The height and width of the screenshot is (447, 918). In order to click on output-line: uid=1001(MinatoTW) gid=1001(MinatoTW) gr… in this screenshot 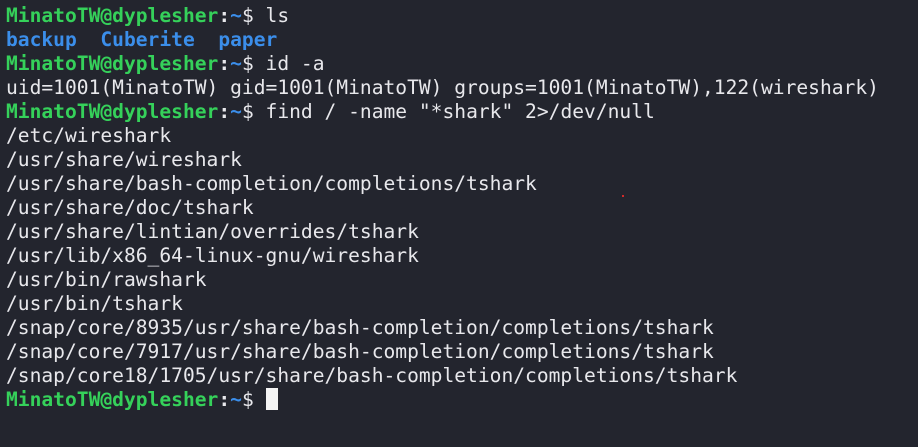, I will do `click(442, 87)`.